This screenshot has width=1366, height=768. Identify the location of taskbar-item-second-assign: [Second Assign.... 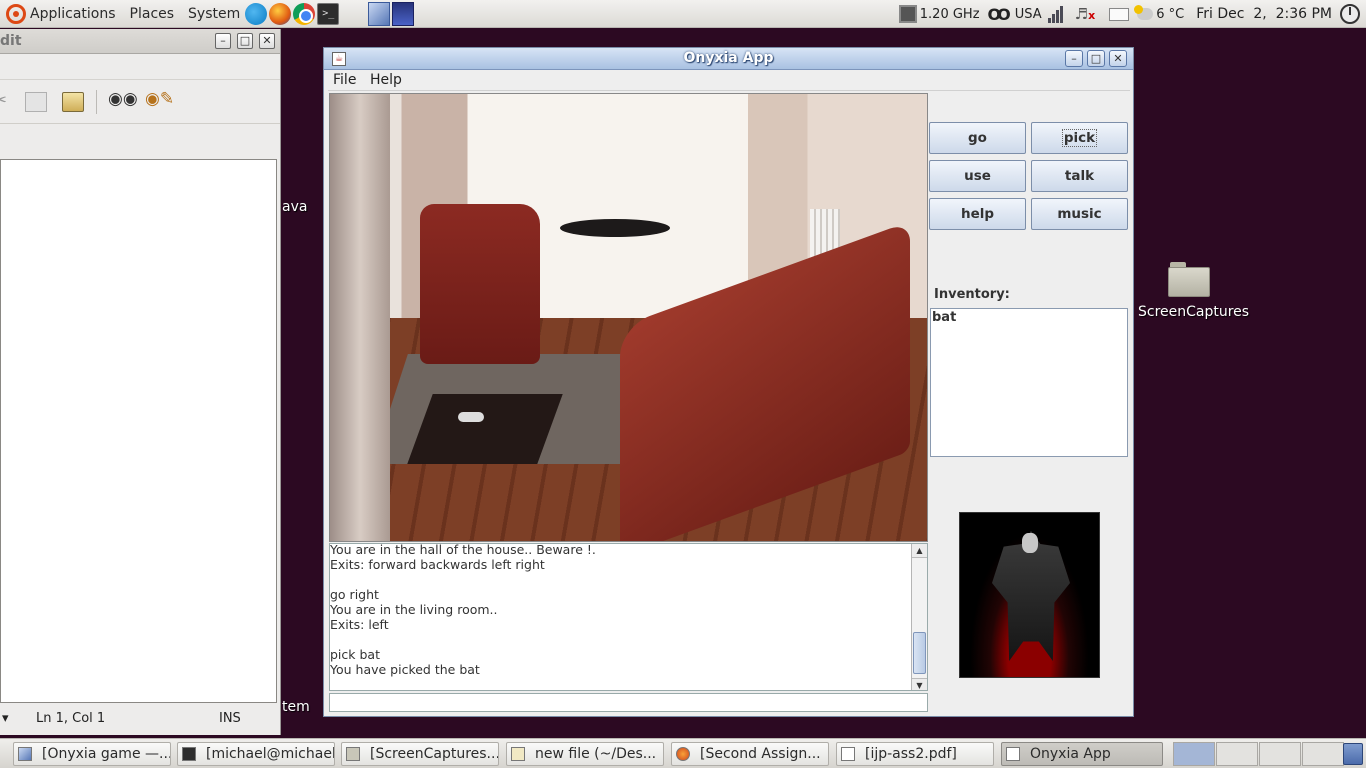
(750, 754).